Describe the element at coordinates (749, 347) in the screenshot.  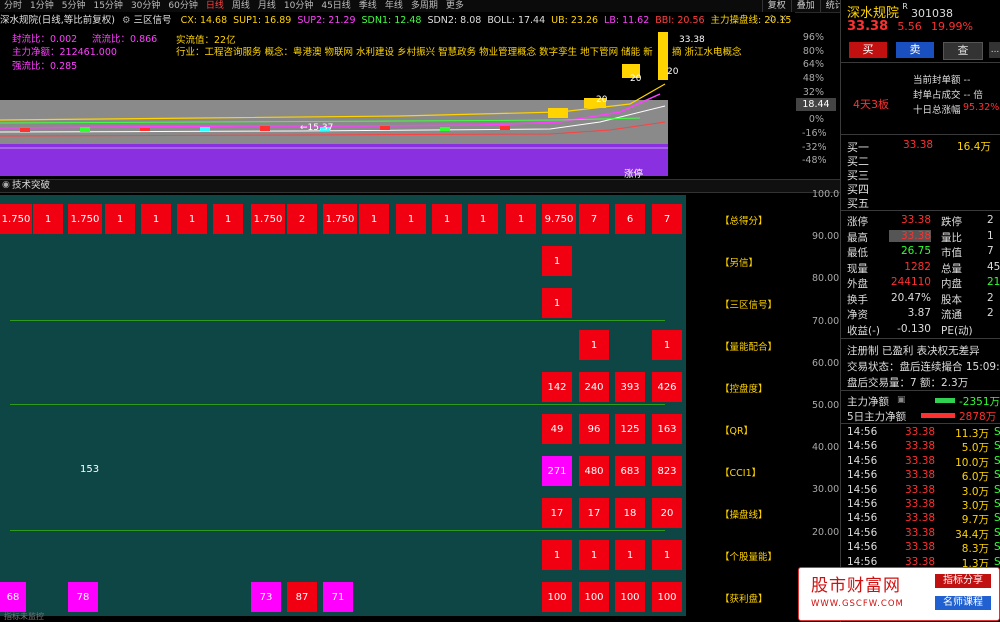
I see `row-label: 【量能配合】` at that location.